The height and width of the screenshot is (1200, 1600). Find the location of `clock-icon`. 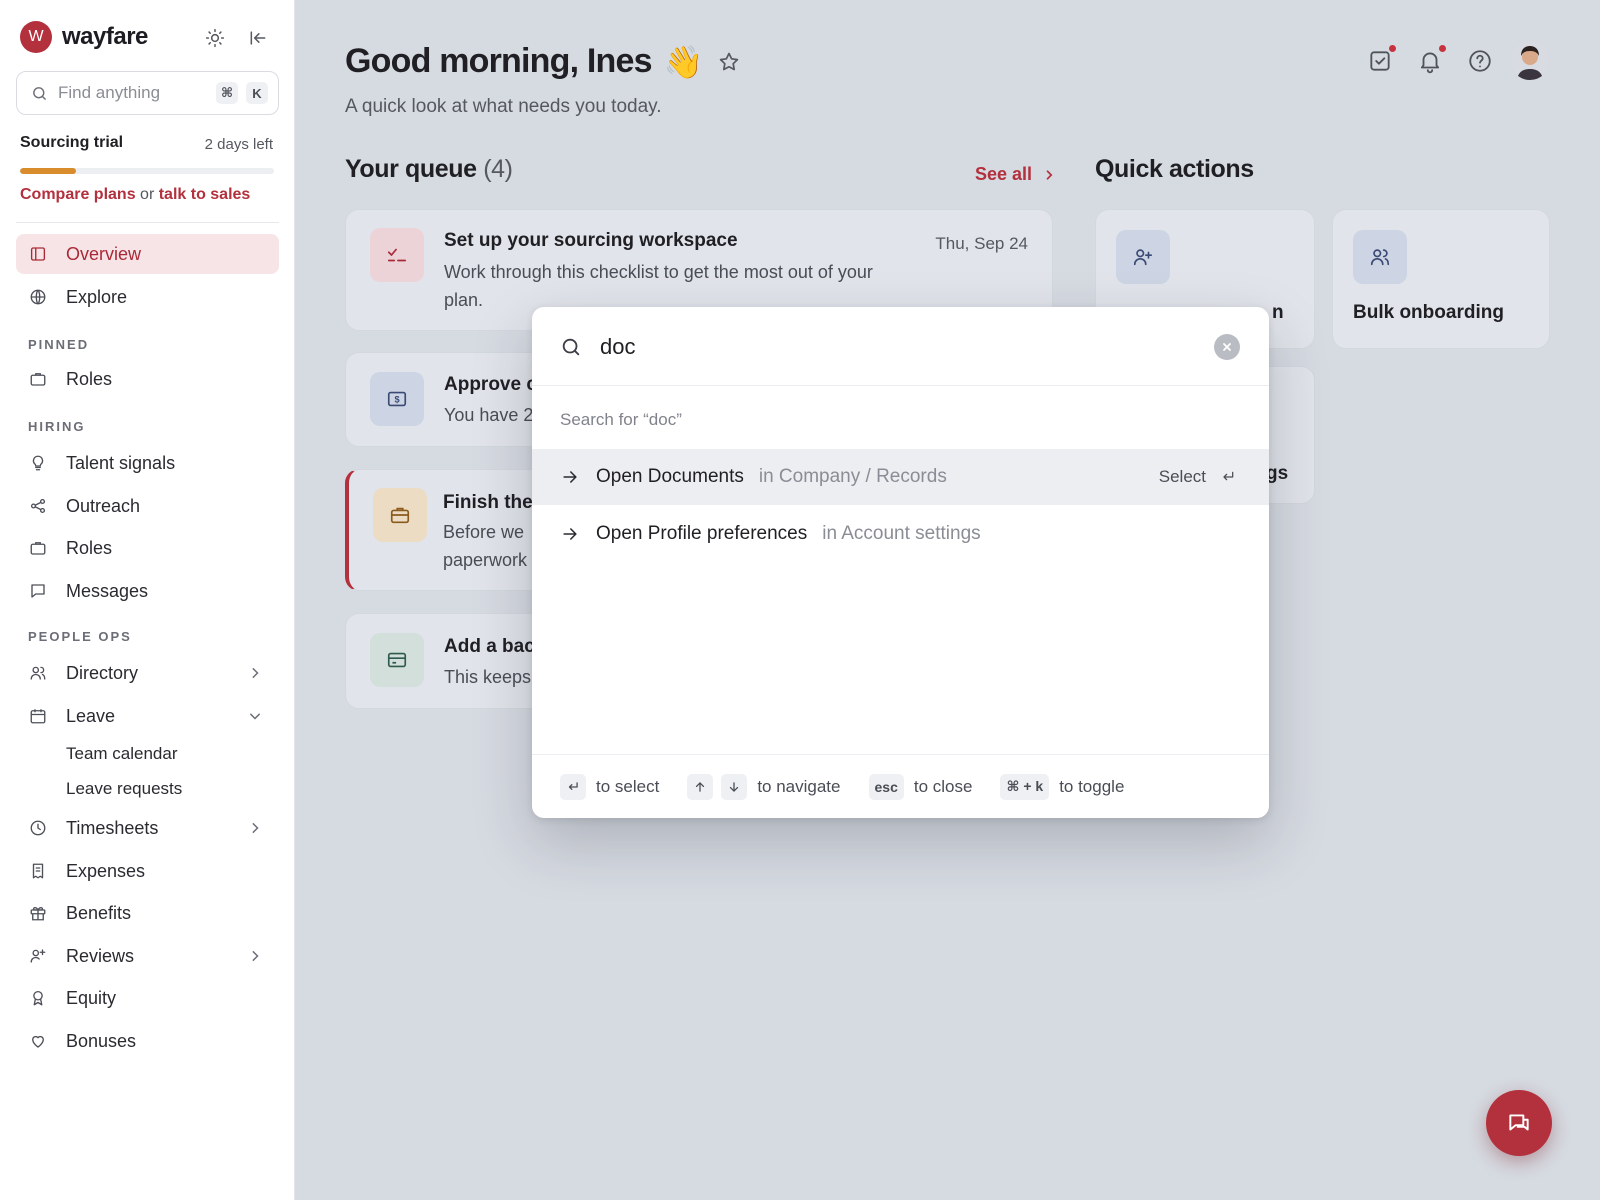

clock-icon is located at coordinates (38, 828).